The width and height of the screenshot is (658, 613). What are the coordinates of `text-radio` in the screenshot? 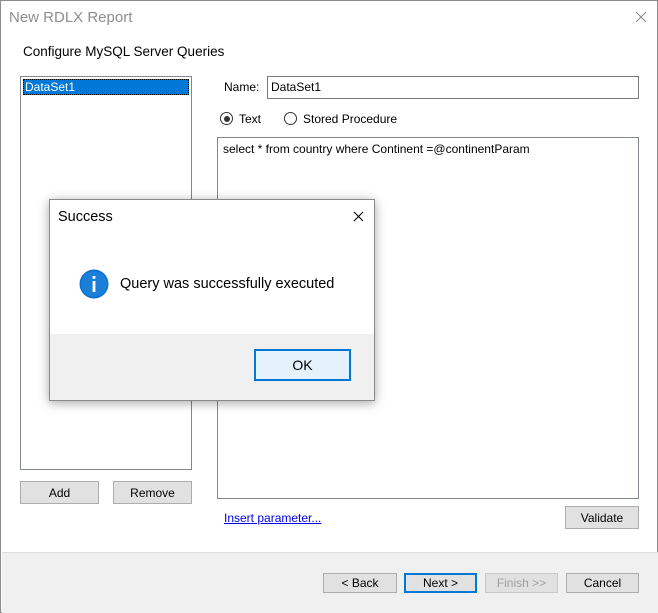 It's located at (226, 118).